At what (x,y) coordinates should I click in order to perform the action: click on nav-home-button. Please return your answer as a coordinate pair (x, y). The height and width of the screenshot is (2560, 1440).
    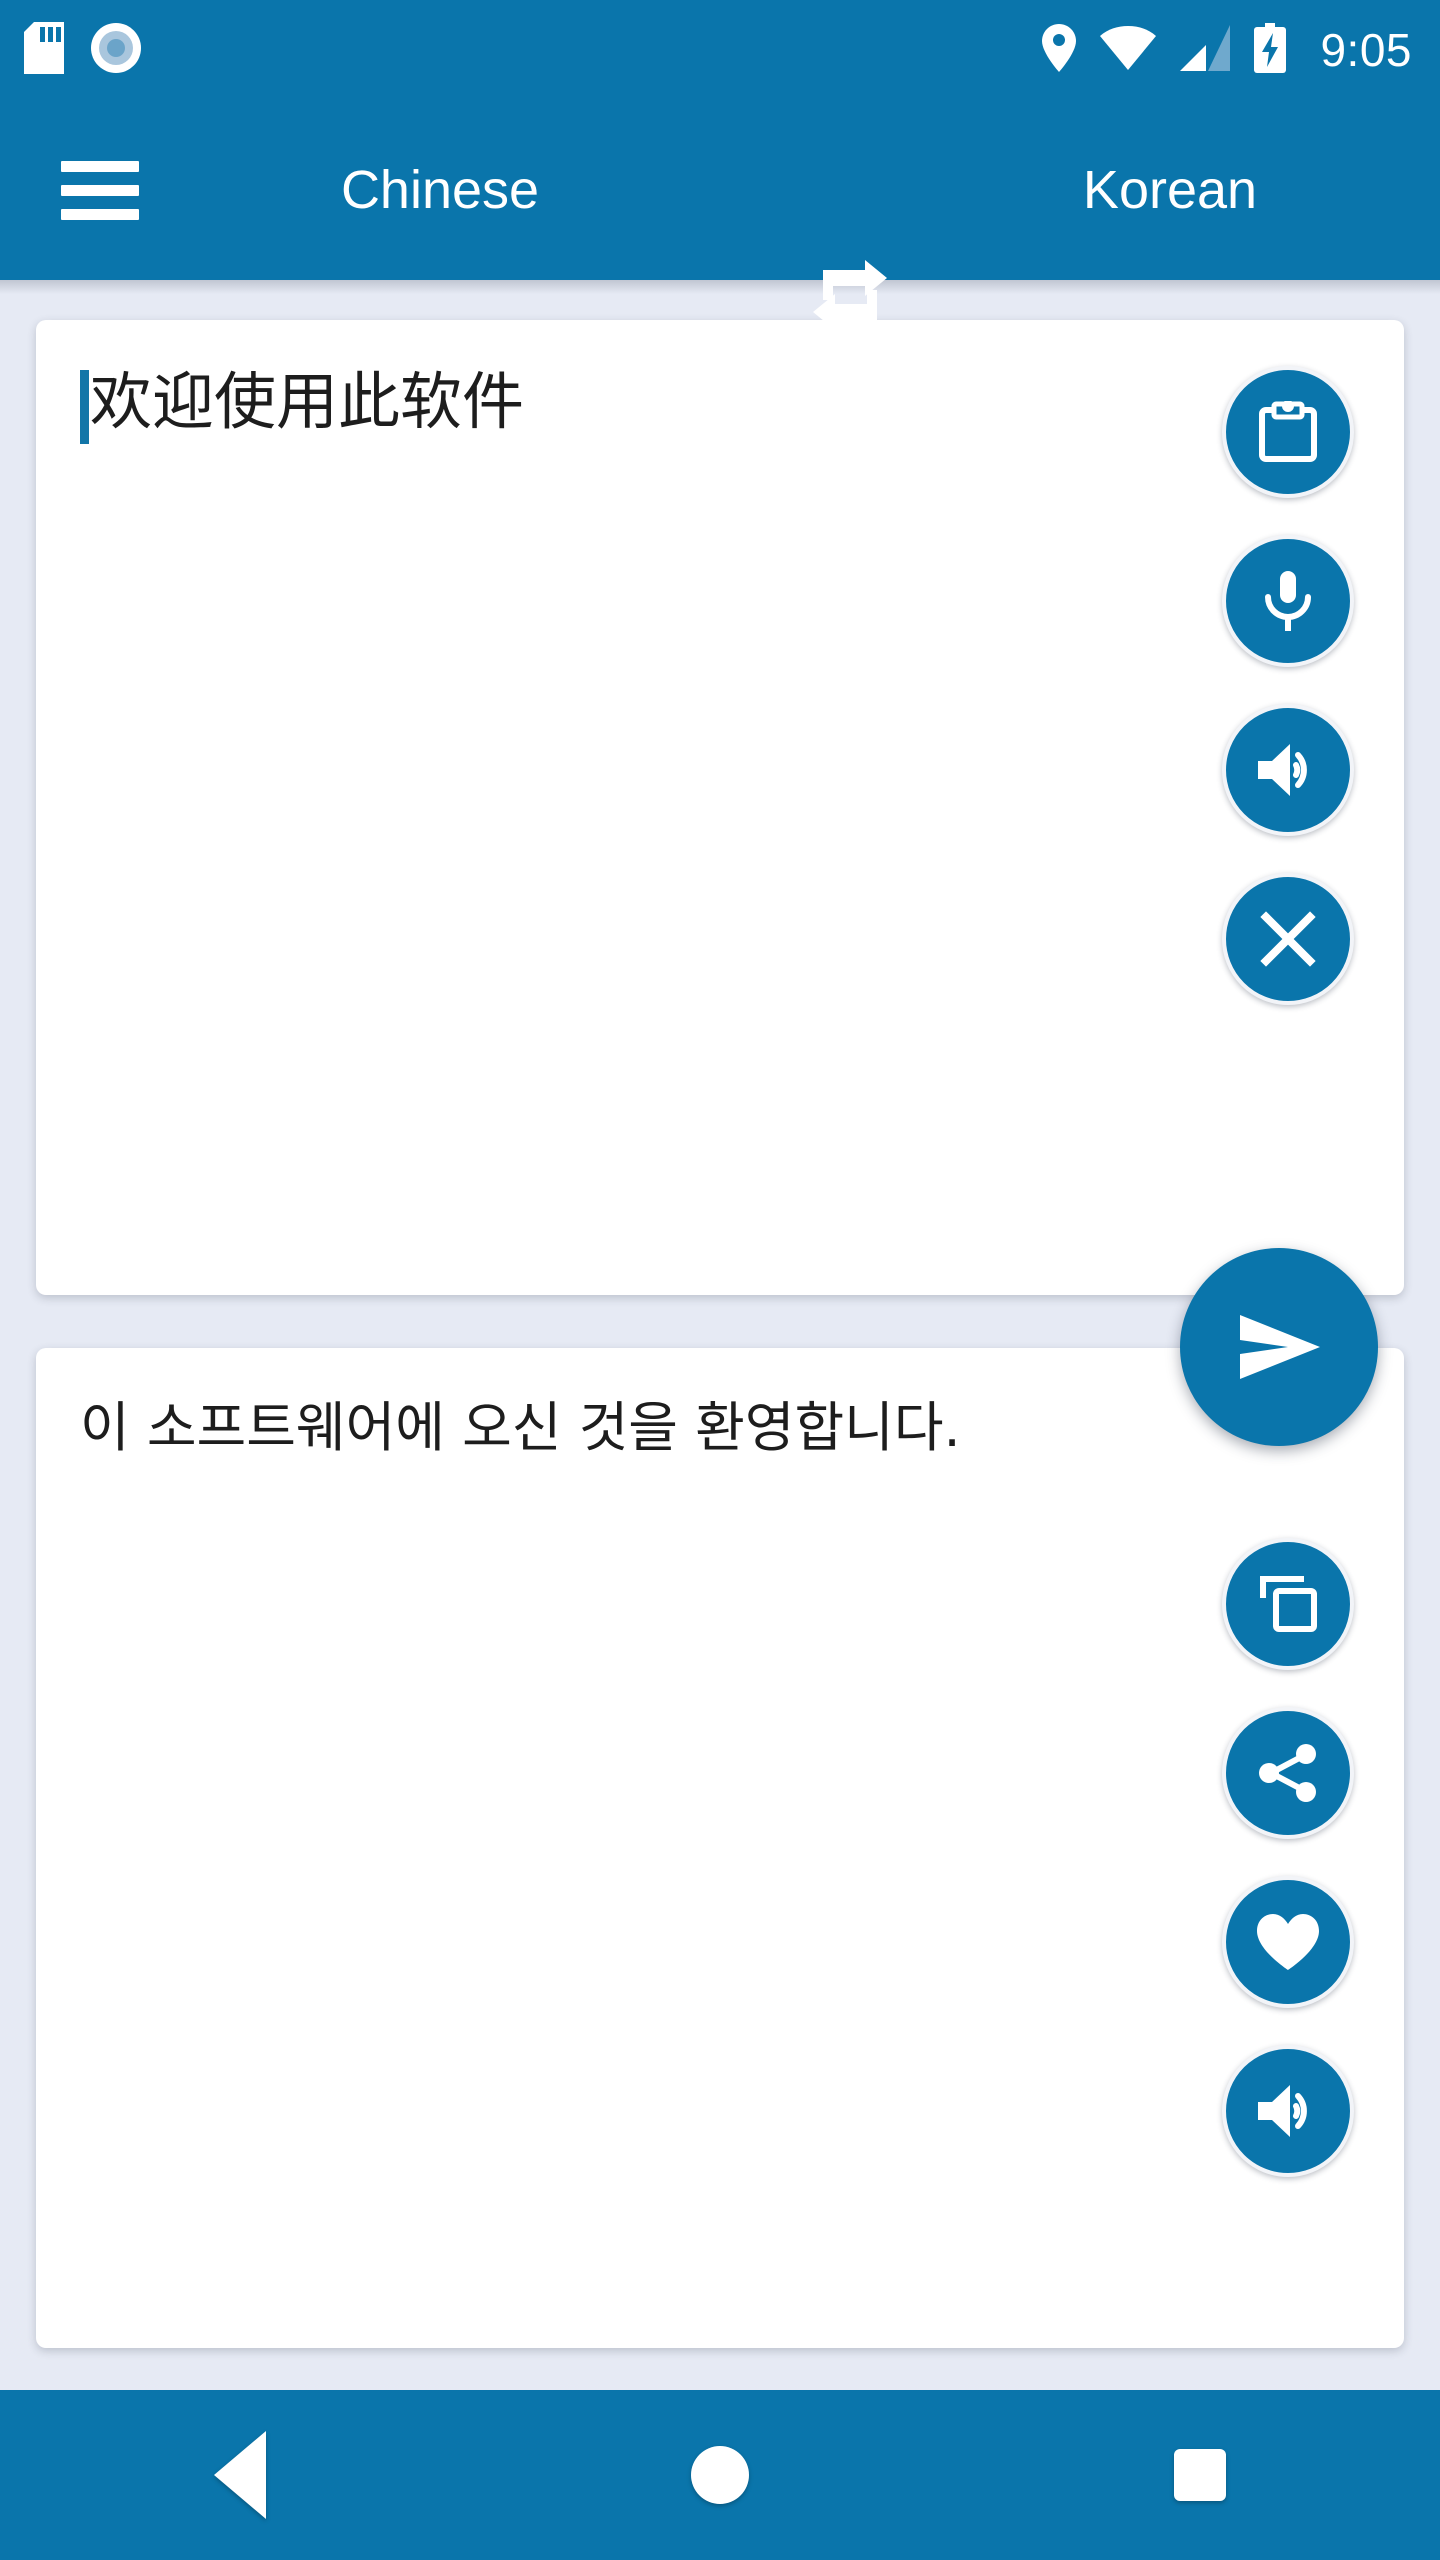
    Looking at the image, I should click on (720, 2475).